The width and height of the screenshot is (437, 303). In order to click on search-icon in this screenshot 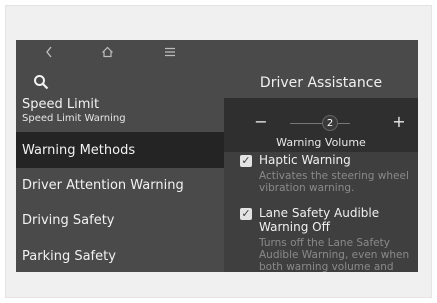, I will do `click(41, 82)`.